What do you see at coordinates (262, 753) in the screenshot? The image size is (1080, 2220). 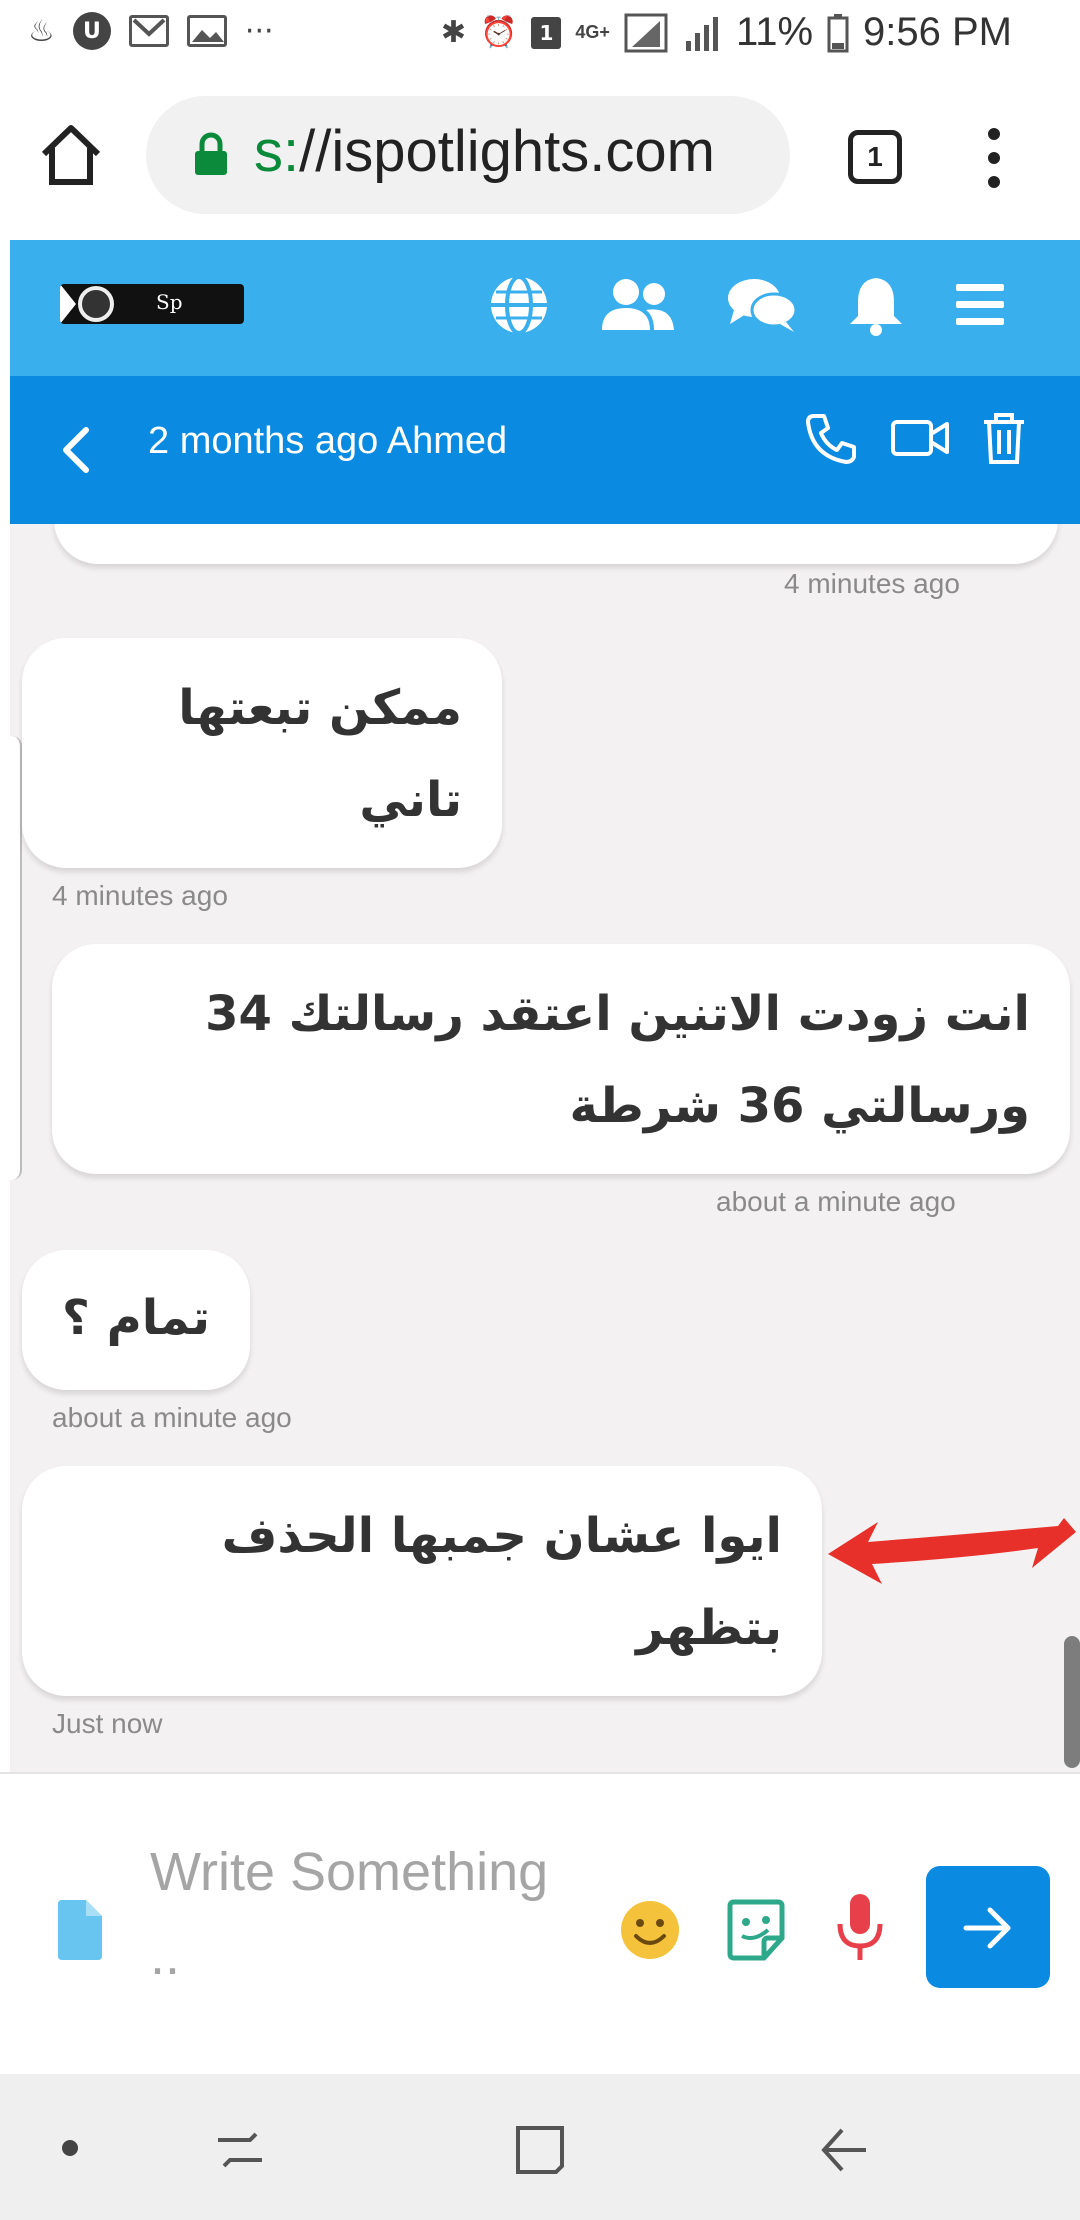 I see `message-bubble: ممكن تبعتها تاني` at bounding box center [262, 753].